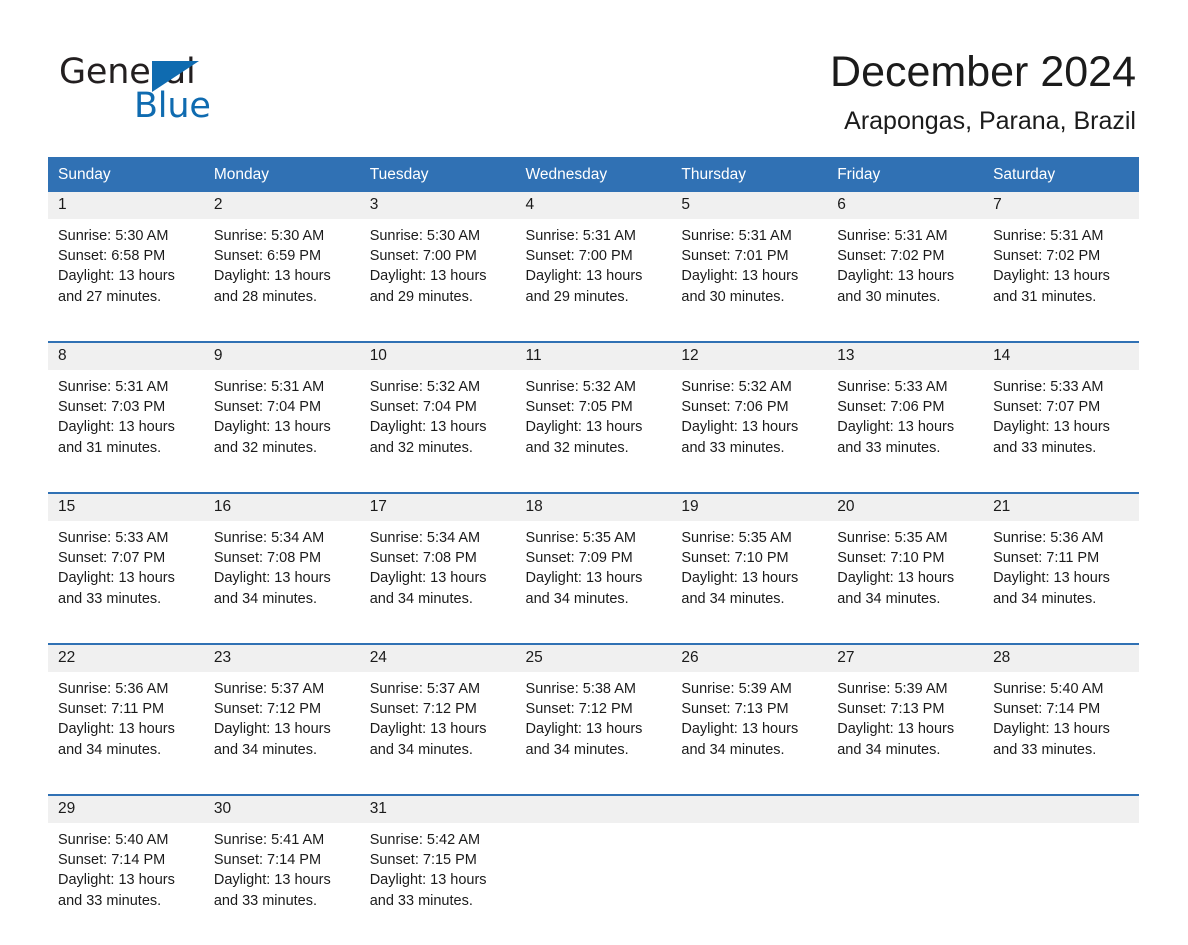 The image size is (1188, 945). What do you see at coordinates (593, 506) in the screenshot?
I see `day-number-cell: 18` at bounding box center [593, 506].